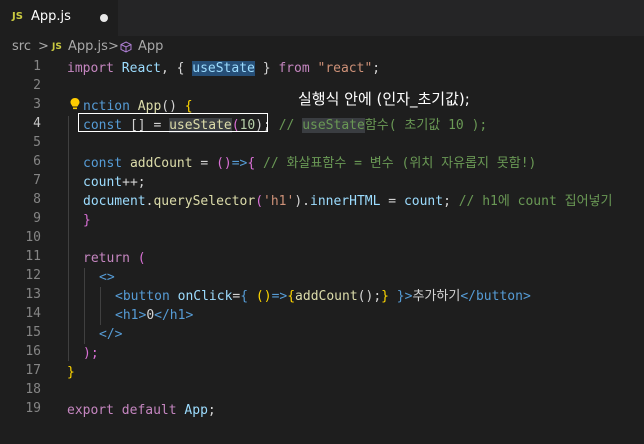 The height and width of the screenshot is (444, 644). Describe the element at coordinates (37, 85) in the screenshot. I see `line-number: 2` at that location.